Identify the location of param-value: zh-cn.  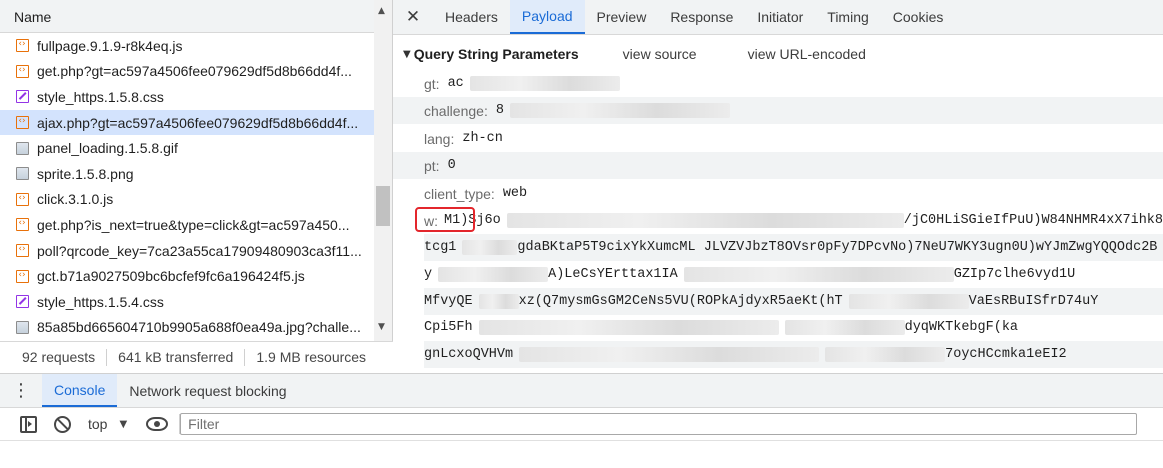
(482, 138).